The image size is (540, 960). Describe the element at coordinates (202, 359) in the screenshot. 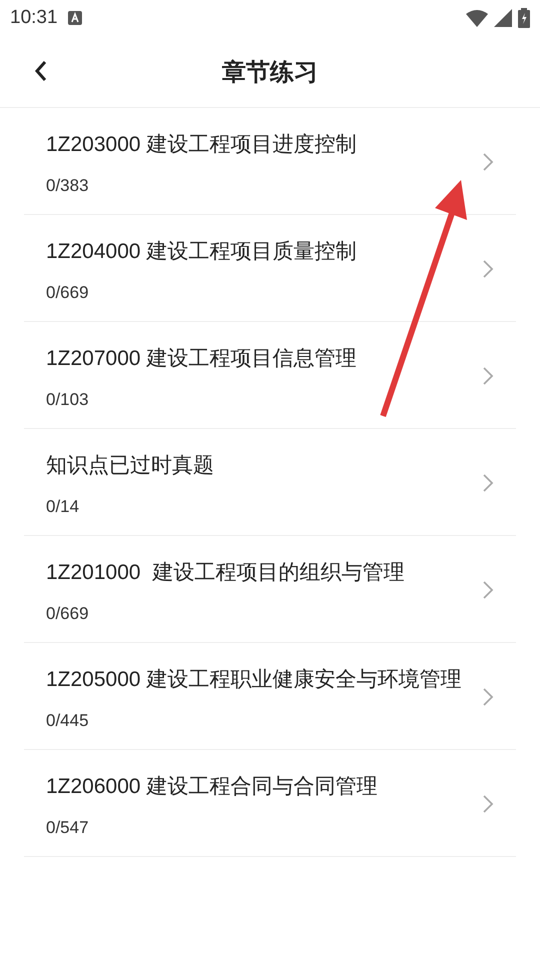

I see `chapter-title: 1Z207000 建设工程项目信息管理` at that location.